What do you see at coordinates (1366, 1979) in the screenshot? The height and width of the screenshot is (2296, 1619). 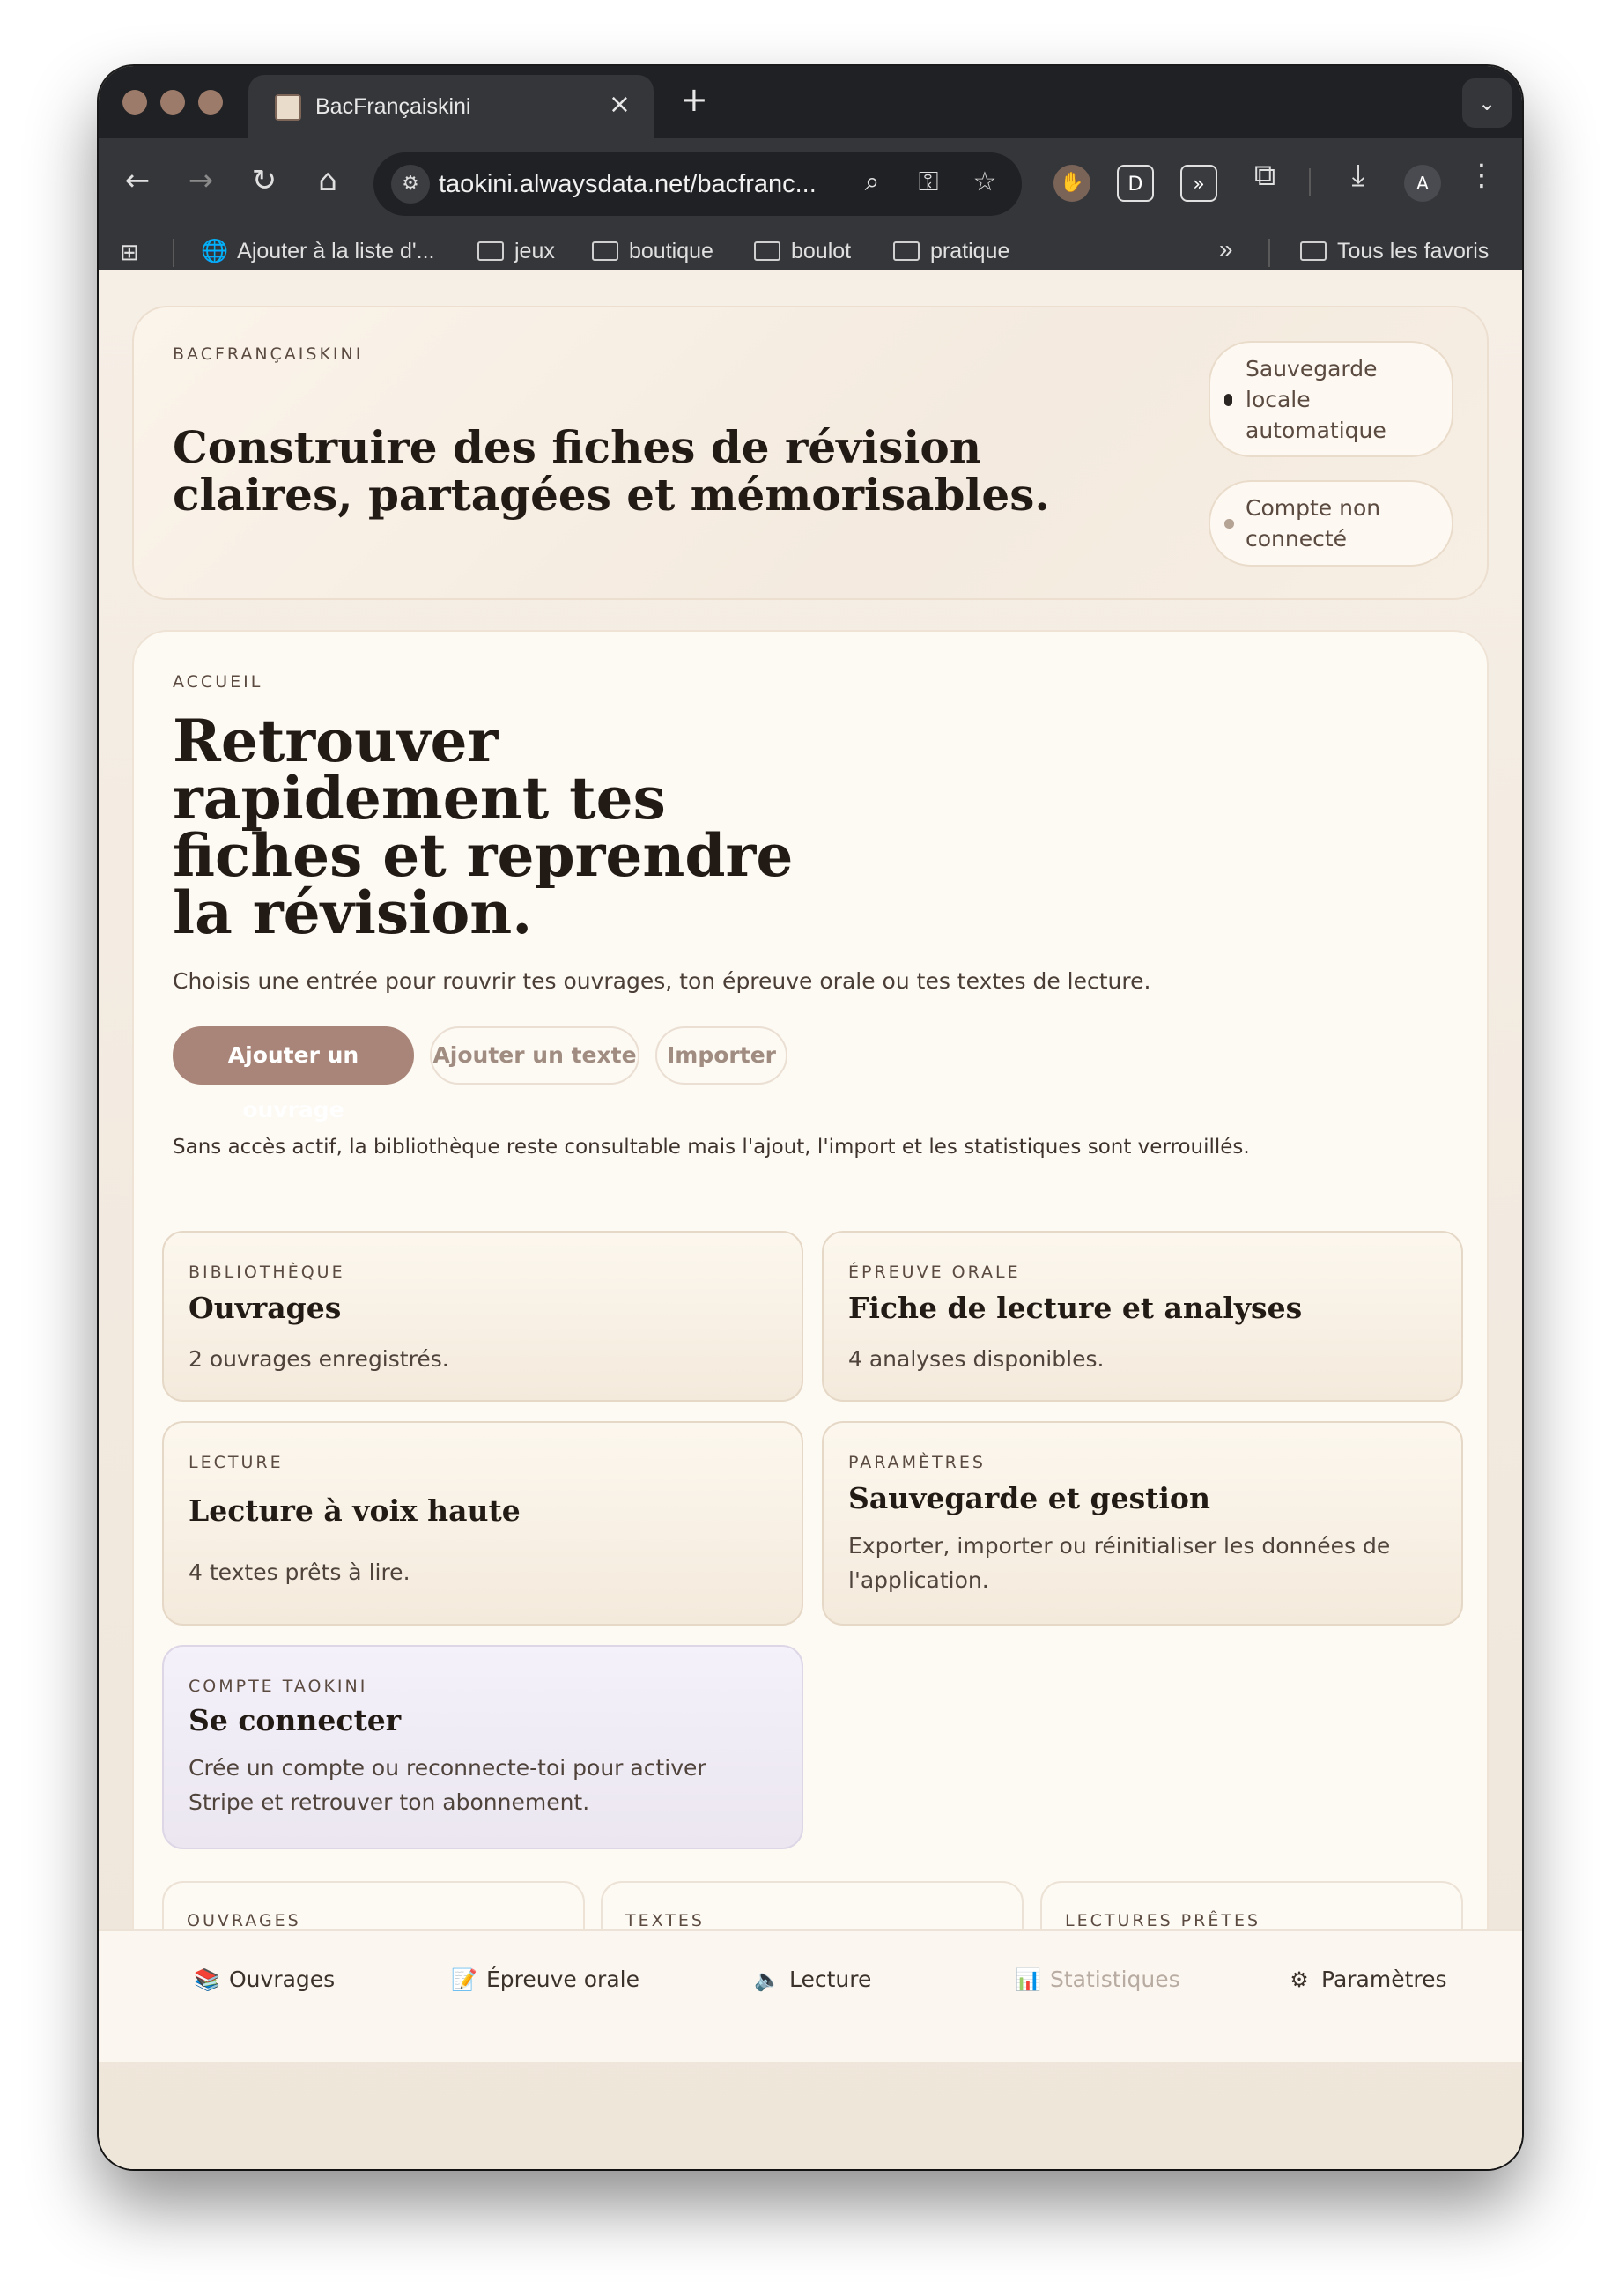 I see `nav-settings: ⚙ Paramètres` at bounding box center [1366, 1979].